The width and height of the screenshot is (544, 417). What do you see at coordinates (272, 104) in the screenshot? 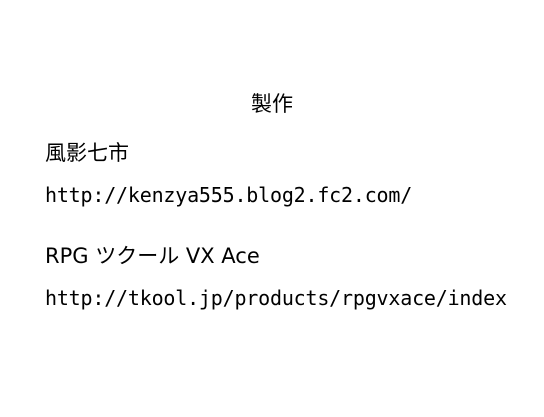
I see `credits-heading: 製作` at bounding box center [272, 104].